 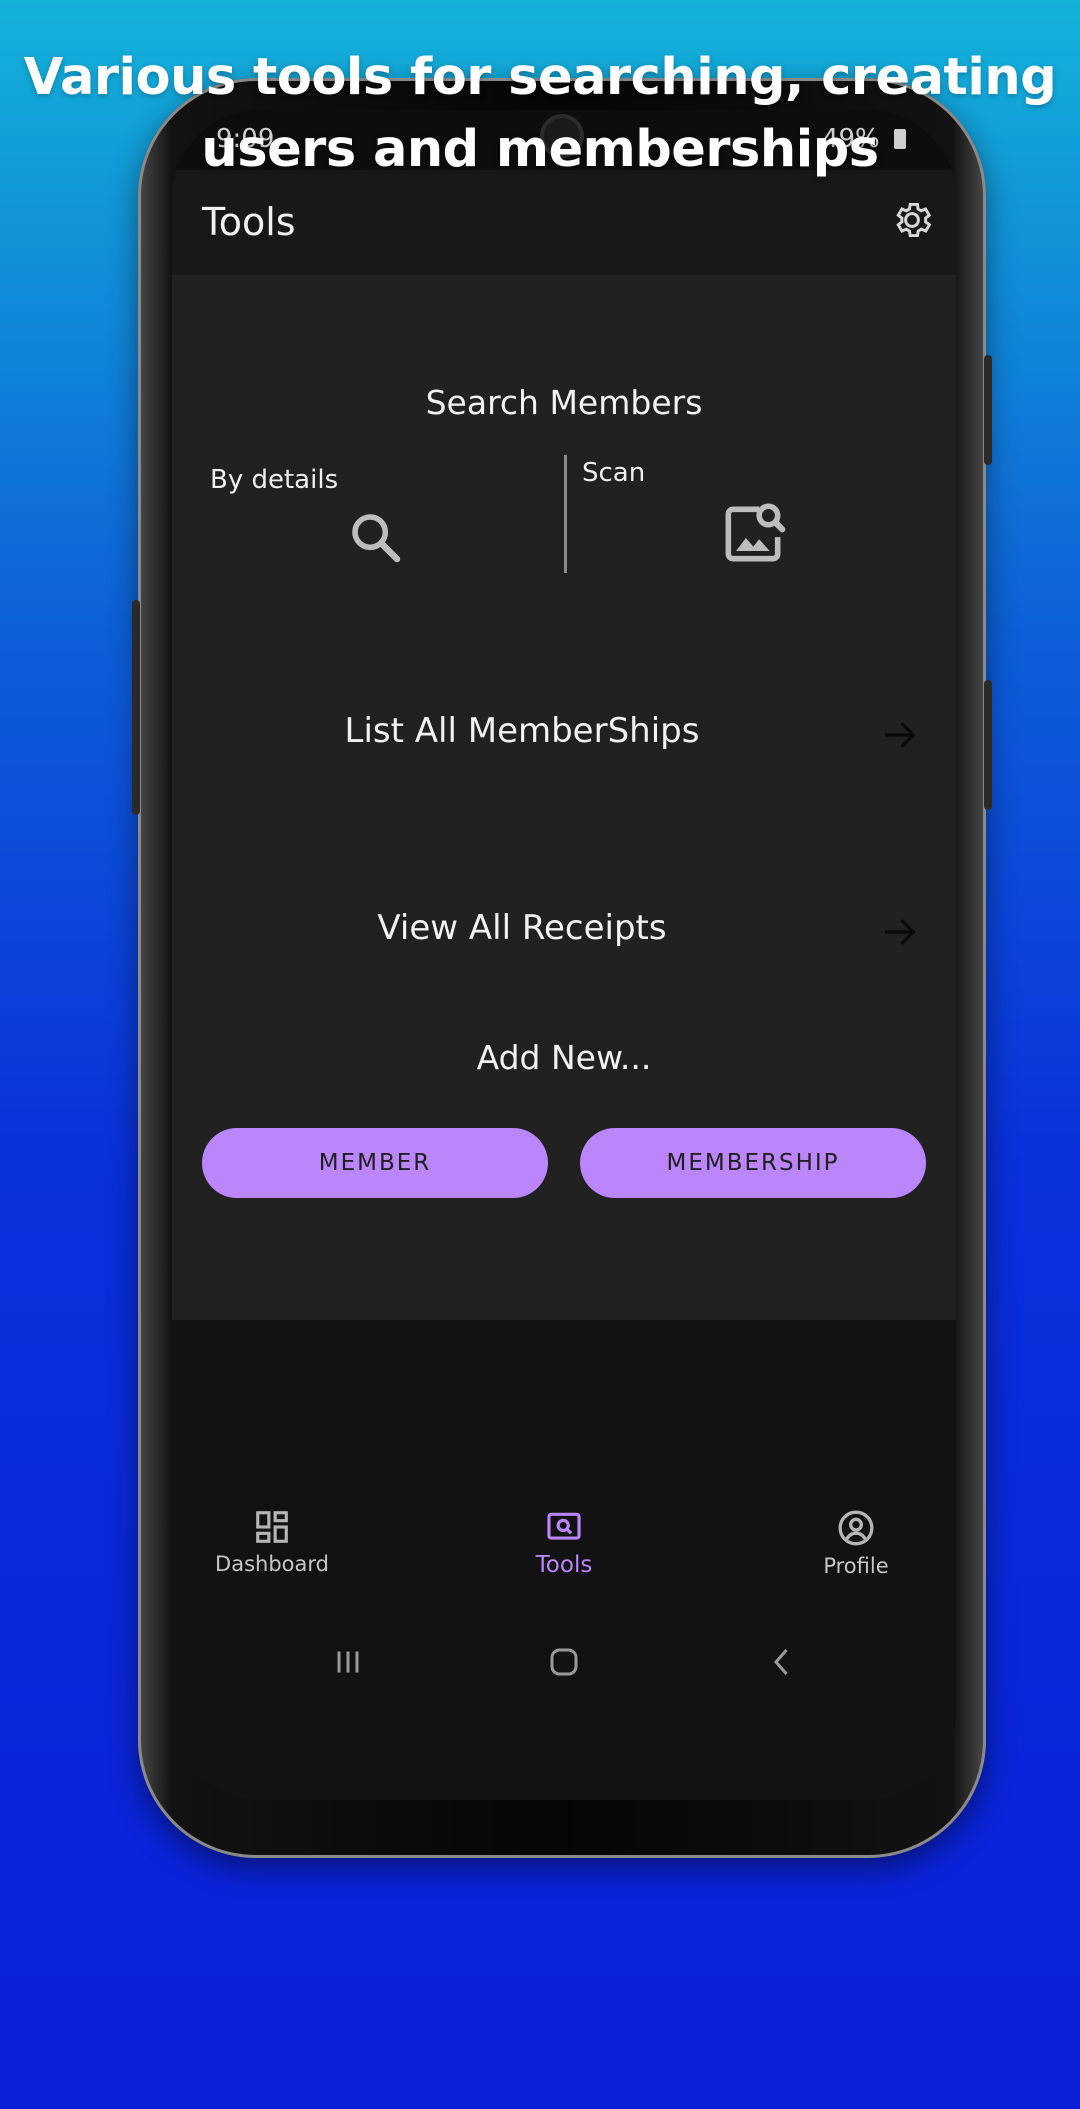 I want to click on tools-icon, so click(x=564, y=1526).